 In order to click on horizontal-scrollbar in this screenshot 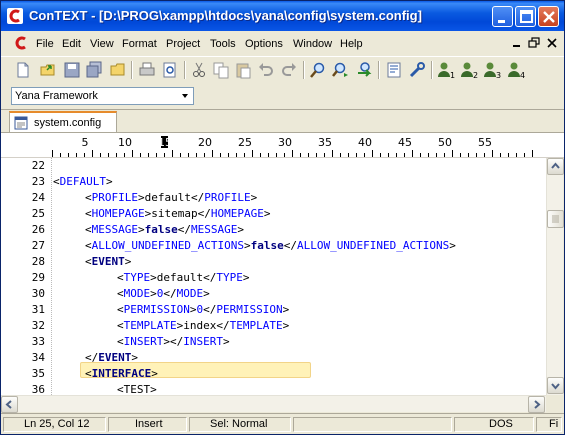, I will do `click(273, 404)`.